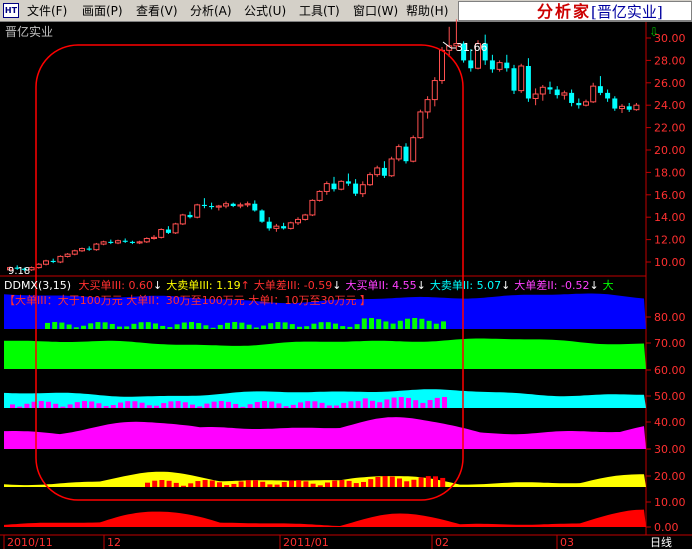 The image size is (692, 549). Describe the element at coordinates (306, 542) in the screenshot. I see `time-tick-label: 2011/01` at that location.